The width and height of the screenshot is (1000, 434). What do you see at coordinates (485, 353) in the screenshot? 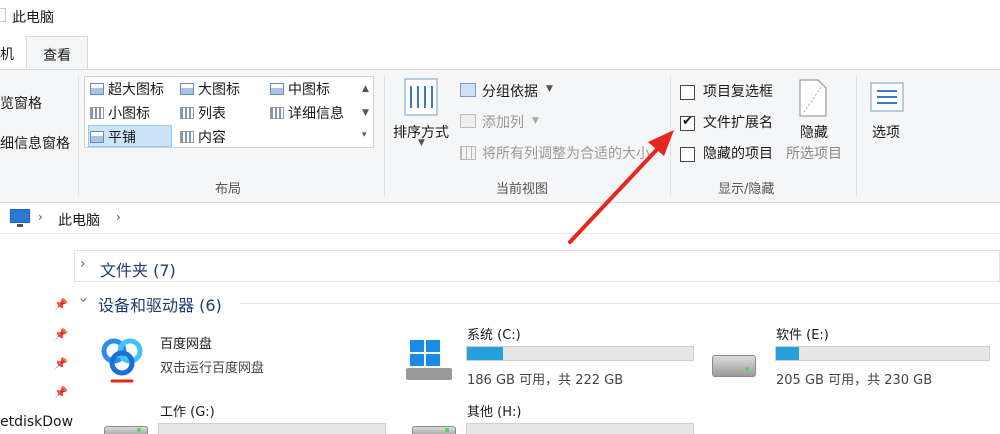
I see `drive-usage-fill-c` at bounding box center [485, 353].